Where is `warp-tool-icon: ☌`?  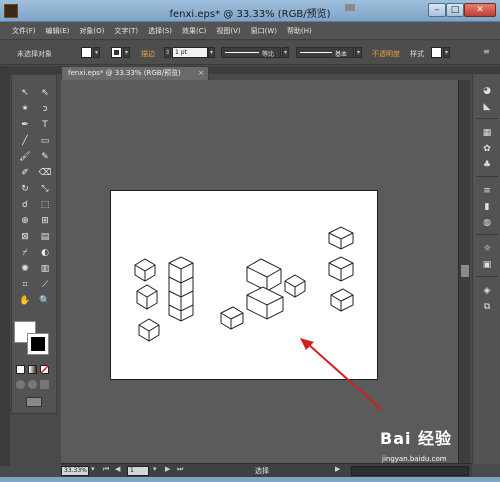
warp-tool-icon: ☌ is located at coordinates (25, 205).